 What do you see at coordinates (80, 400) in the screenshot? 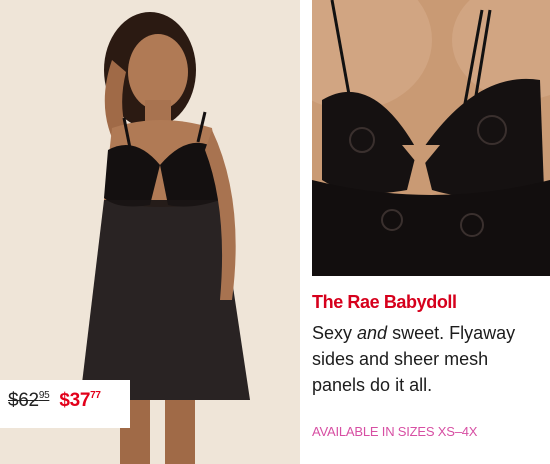
I see `sale-price: $3777` at bounding box center [80, 400].